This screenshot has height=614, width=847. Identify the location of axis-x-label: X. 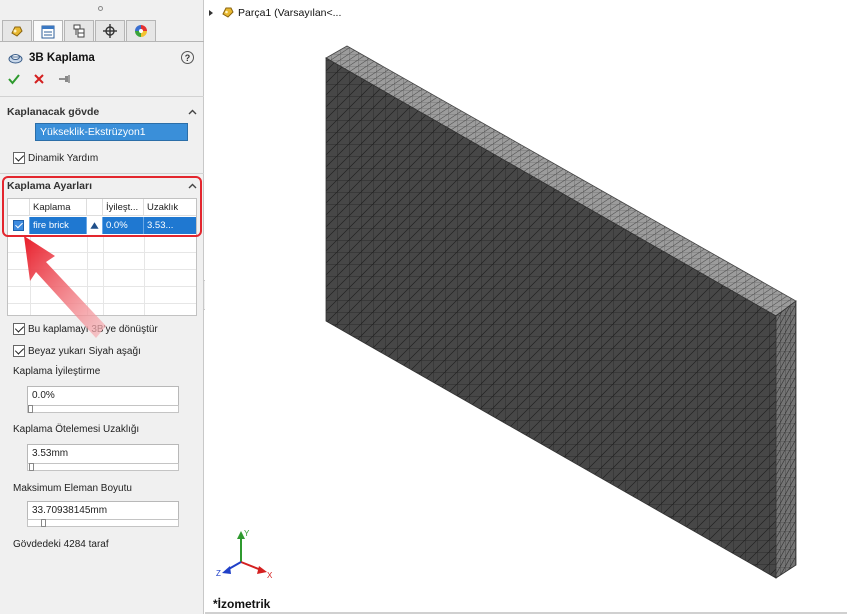
(270, 575).